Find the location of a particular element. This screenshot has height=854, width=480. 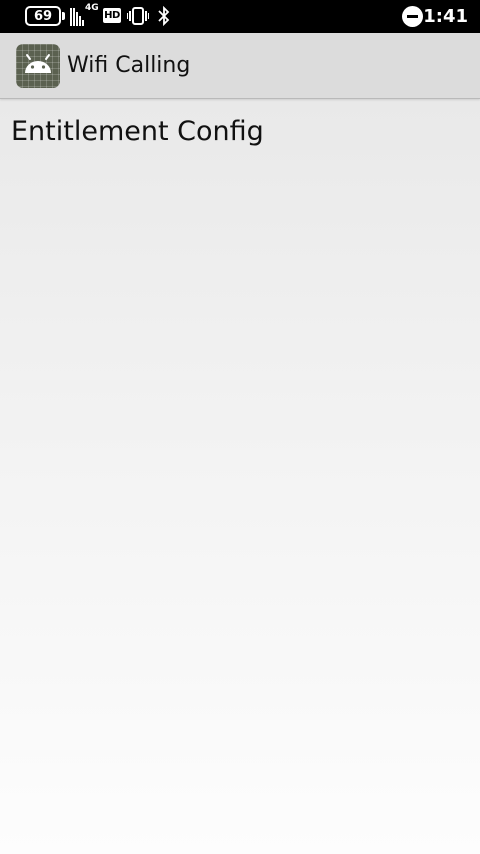

vibrate-icon is located at coordinates (138, 16).